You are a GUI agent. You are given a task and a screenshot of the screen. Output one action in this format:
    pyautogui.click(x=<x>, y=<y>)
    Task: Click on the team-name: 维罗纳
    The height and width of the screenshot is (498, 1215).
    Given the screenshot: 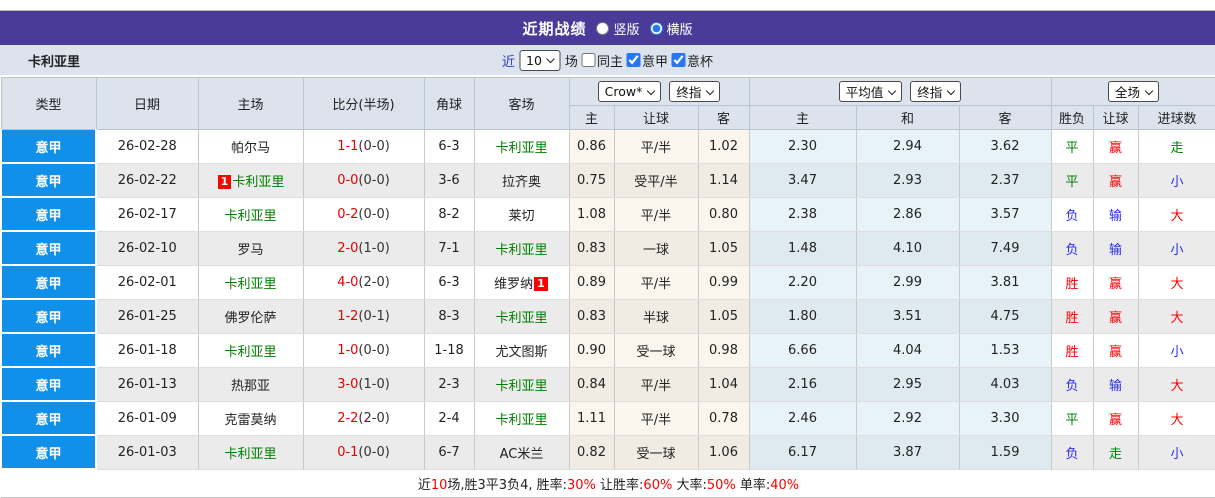 What is the action you would take?
    pyautogui.click(x=514, y=284)
    